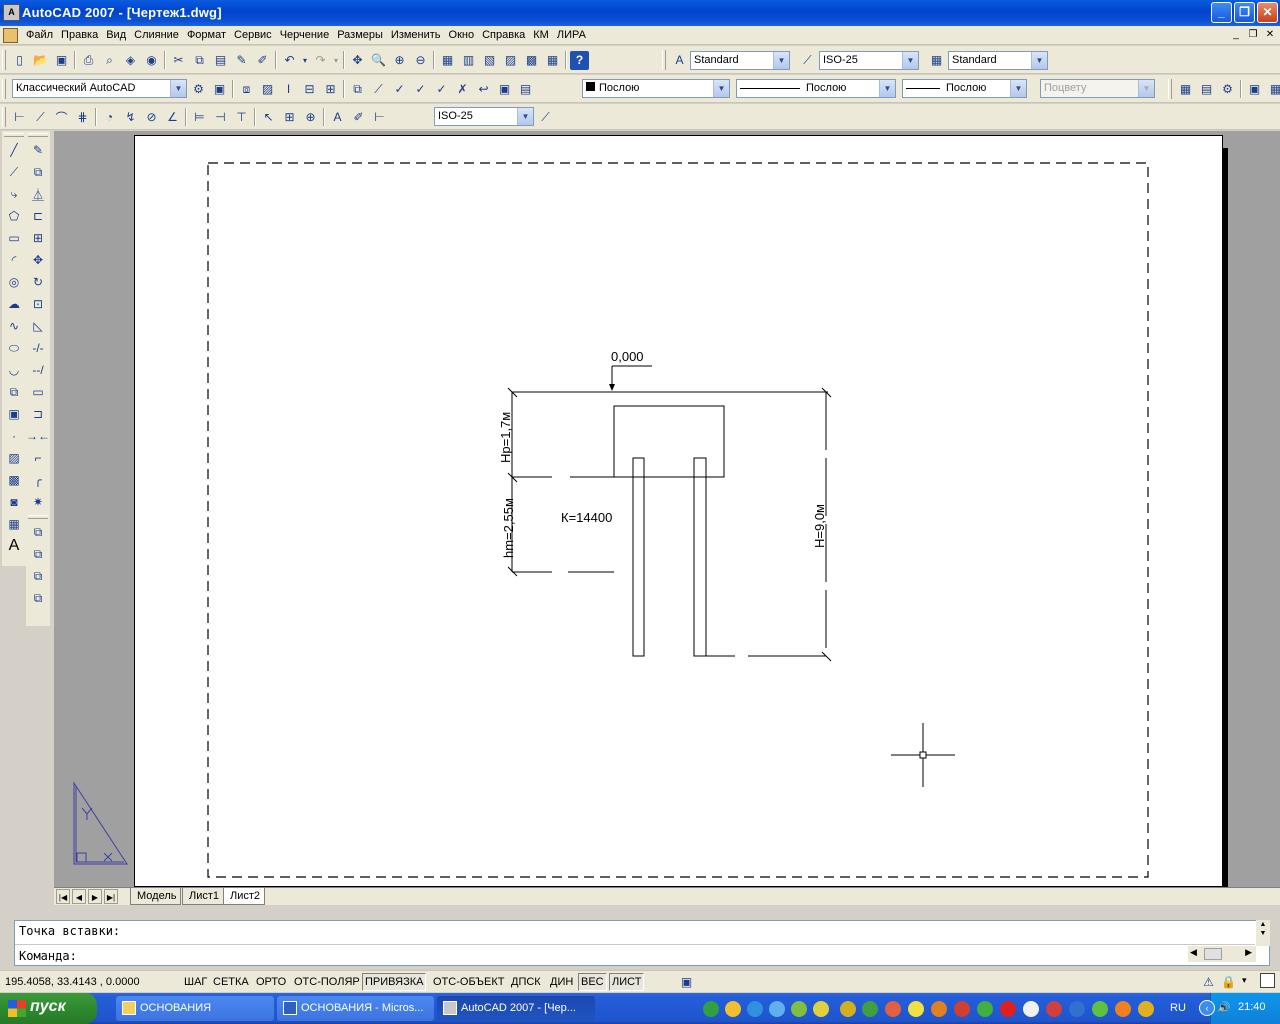 The height and width of the screenshot is (1024, 1280). I want to click on block-editor-icon: ✐, so click(262, 60).